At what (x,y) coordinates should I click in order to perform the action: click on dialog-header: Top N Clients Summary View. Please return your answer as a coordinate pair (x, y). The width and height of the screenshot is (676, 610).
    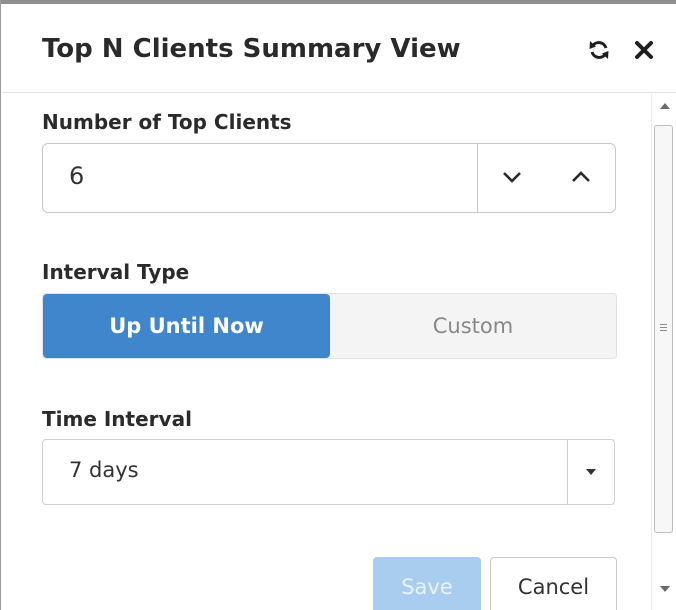
    Looking at the image, I should click on (339, 48).